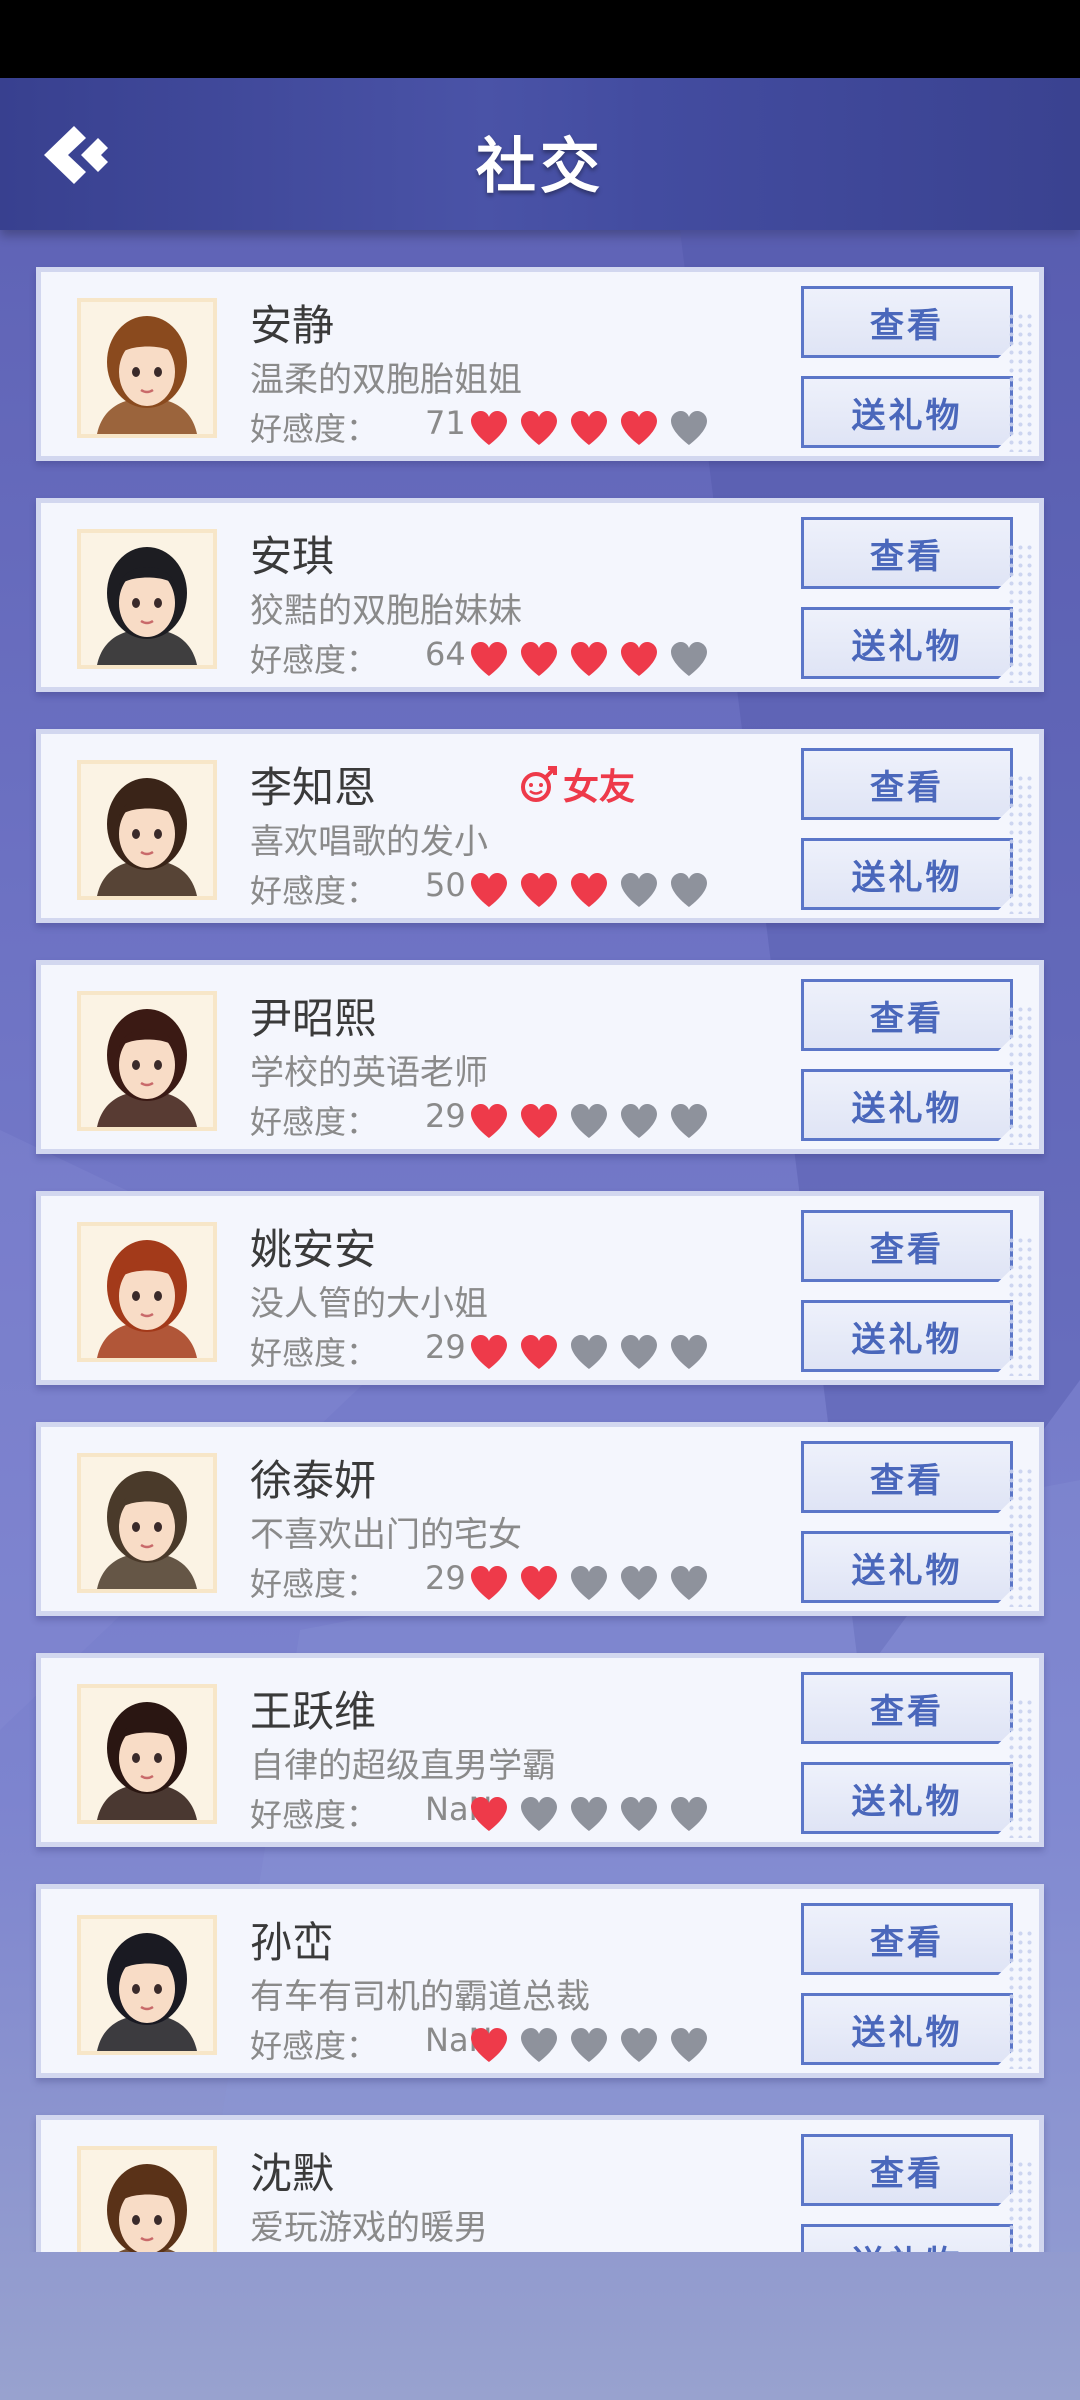 The image size is (1080, 2400). Describe the element at coordinates (386, 1535) in the screenshot. I see `contact-description: 不喜欢出门的宅女` at that location.